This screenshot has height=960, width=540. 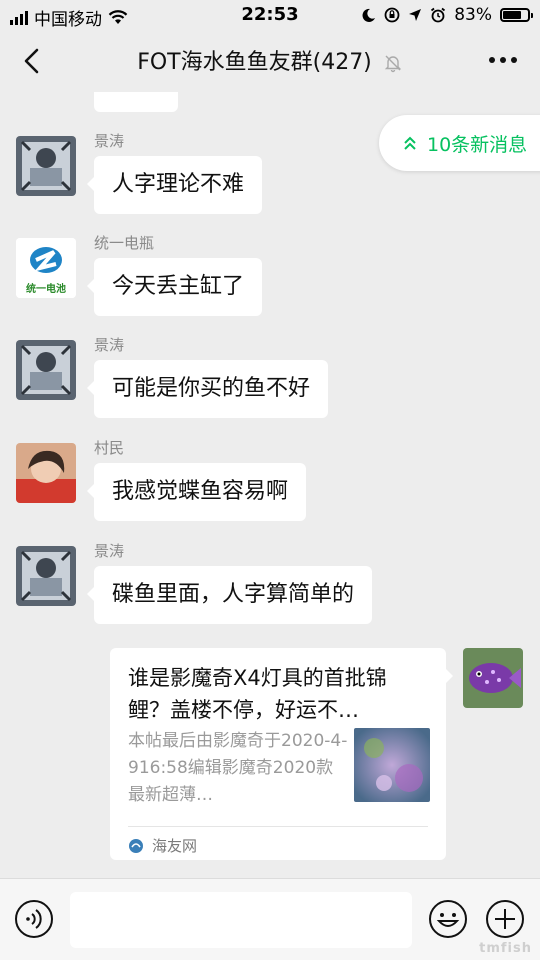 I want to click on self-avatar, so click(x=493, y=678).